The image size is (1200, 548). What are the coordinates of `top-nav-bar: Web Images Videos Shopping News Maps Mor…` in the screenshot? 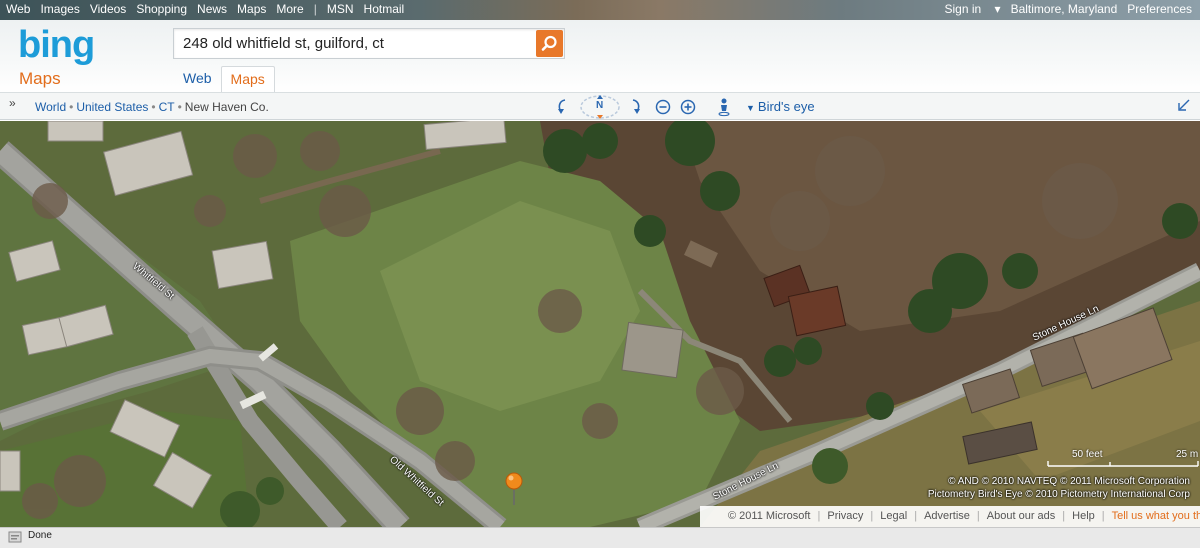 It's located at (600, 10).